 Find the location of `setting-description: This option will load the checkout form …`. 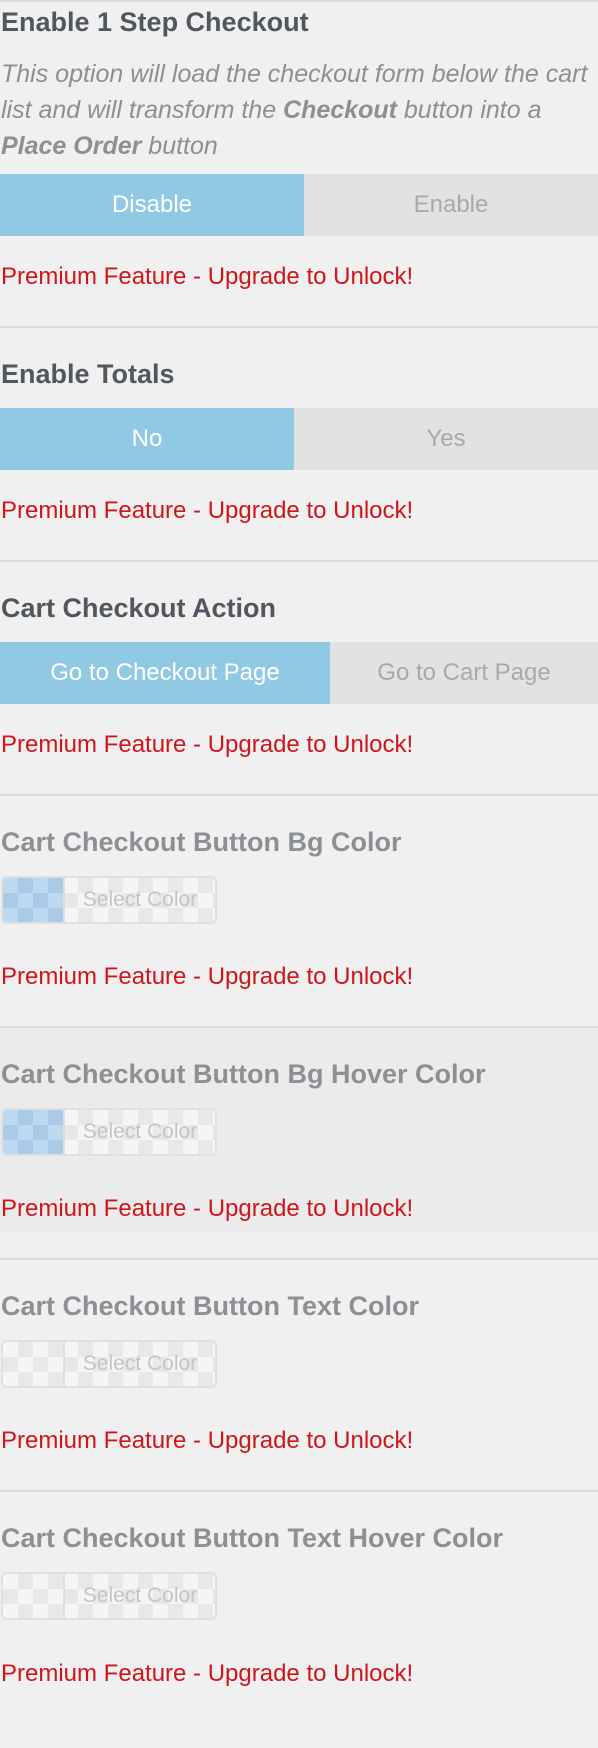

setting-description: This option will load the checkout form … is located at coordinates (299, 110).